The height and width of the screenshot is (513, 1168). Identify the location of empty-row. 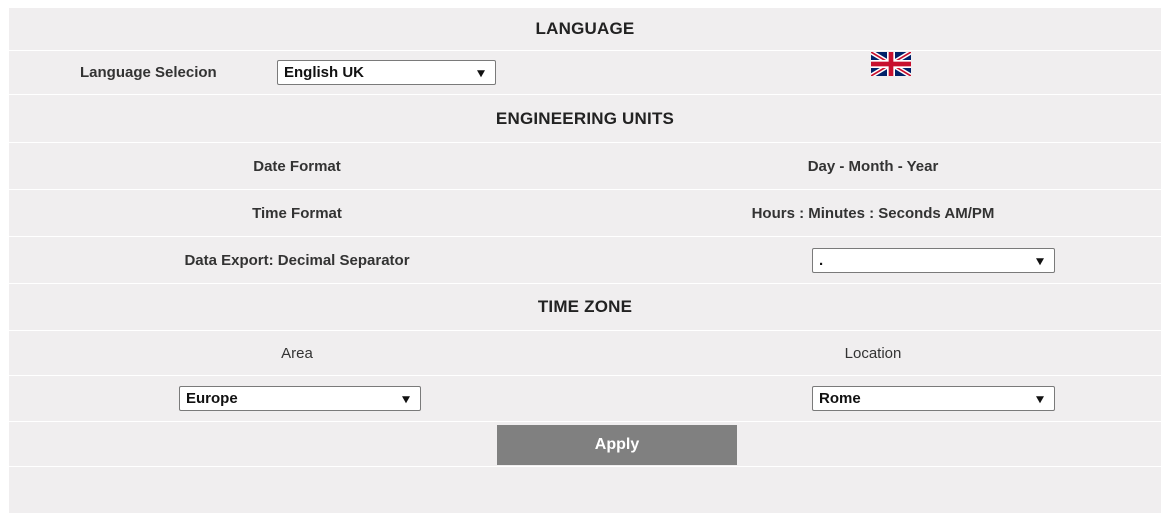
(585, 490).